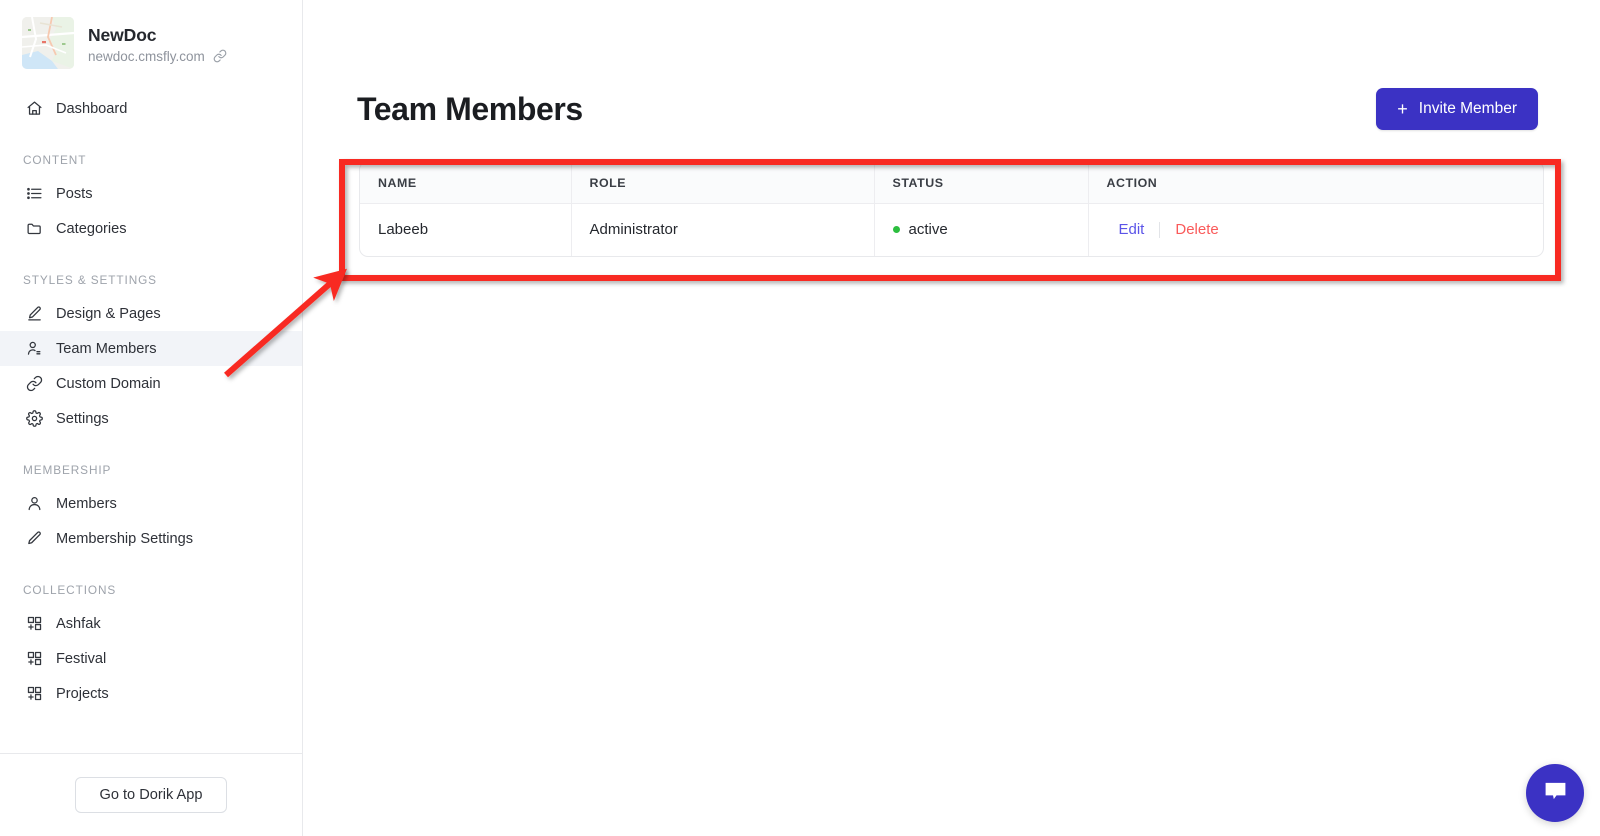 Image resolution: width=1600 pixels, height=836 pixels. Describe the element at coordinates (67, 470) in the screenshot. I see `sidebar-section-membership: MEMBERSHIP` at that location.